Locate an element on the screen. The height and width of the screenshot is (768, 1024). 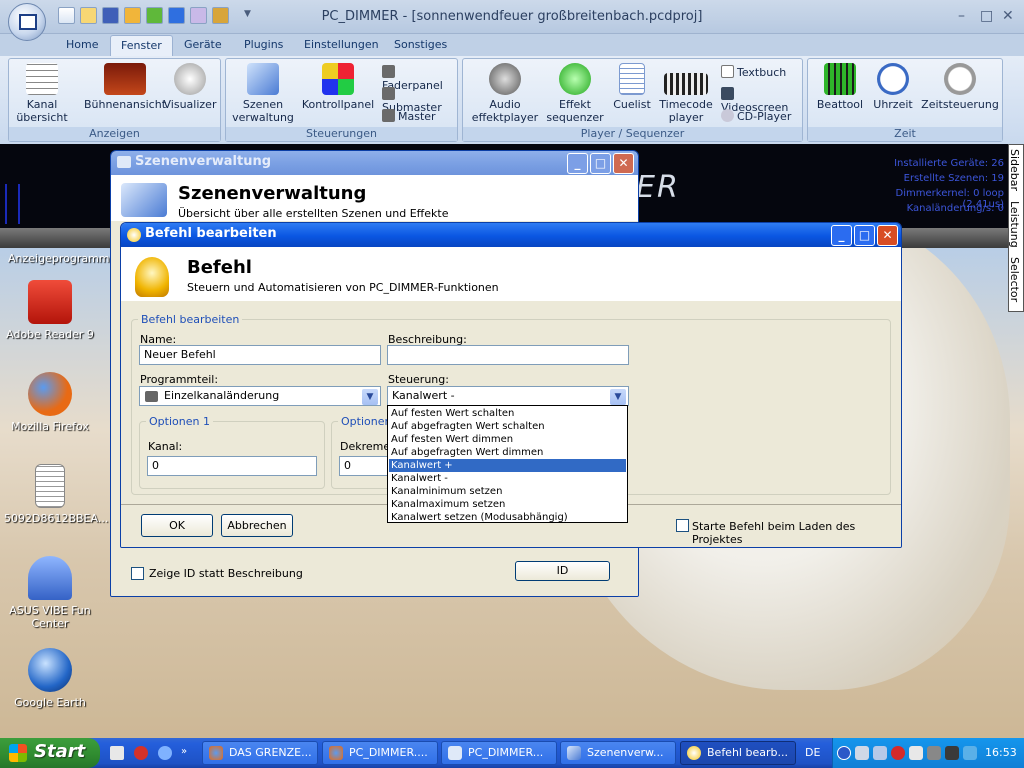
steuerung-select: Kanalwert - ▼ is located at coordinates (508, 396).